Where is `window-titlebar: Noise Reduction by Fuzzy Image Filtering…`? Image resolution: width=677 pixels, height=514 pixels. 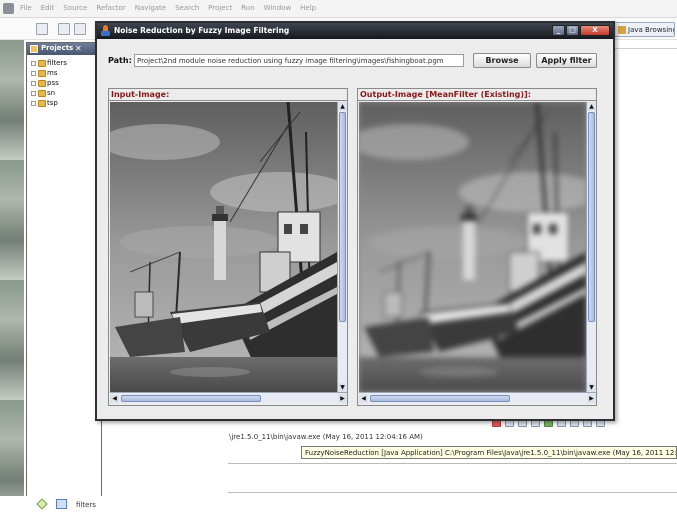 window-titlebar: Noise Reduction by Fuzzy Image Filtering… is located at coordinates (355, 31).